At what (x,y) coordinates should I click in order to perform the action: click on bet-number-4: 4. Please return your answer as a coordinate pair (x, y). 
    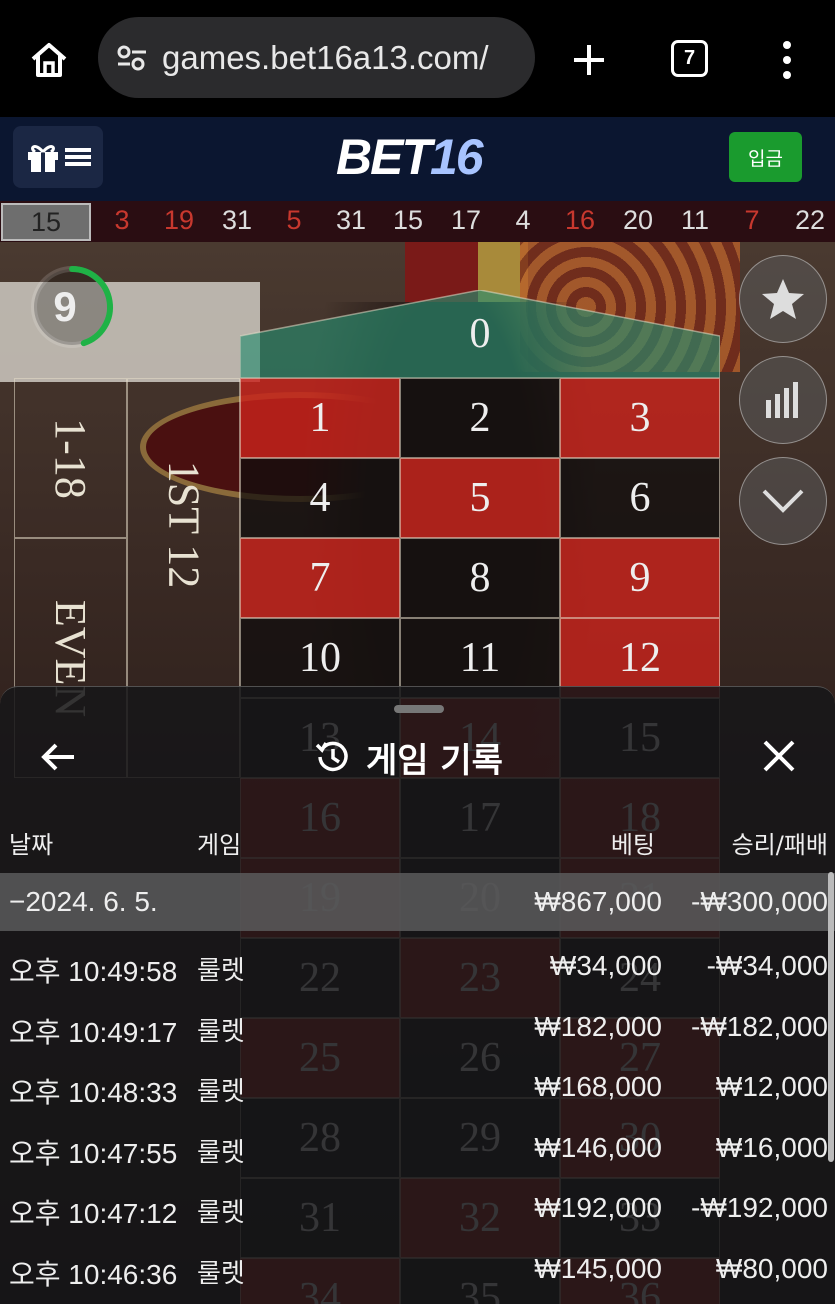
    Looking at the image, I should click on (320, 498).